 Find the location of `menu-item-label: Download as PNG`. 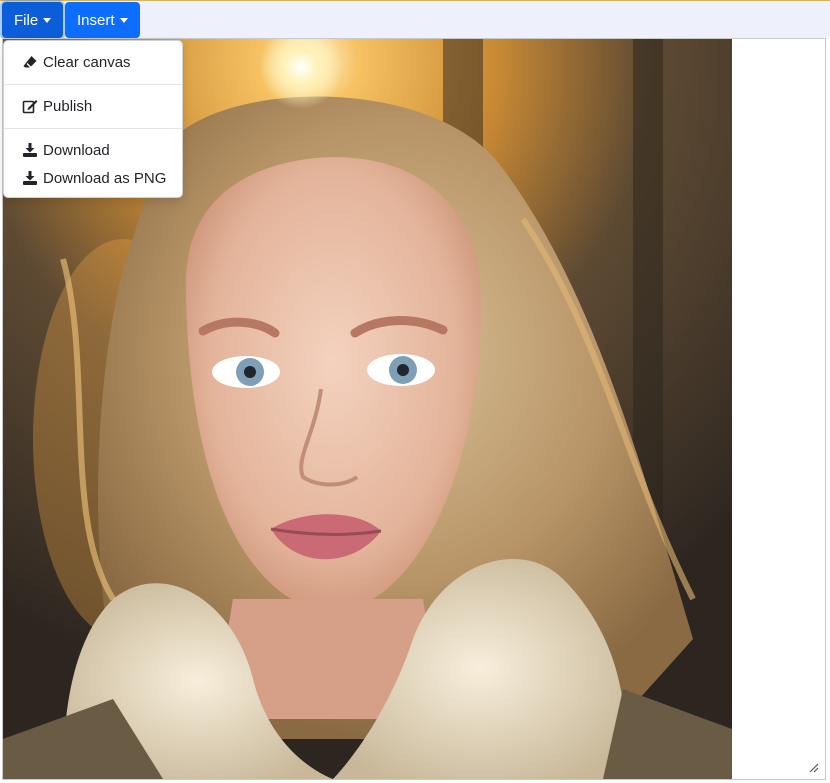

menu-item-label: Download as PNG is located at coordinates (105, 178).